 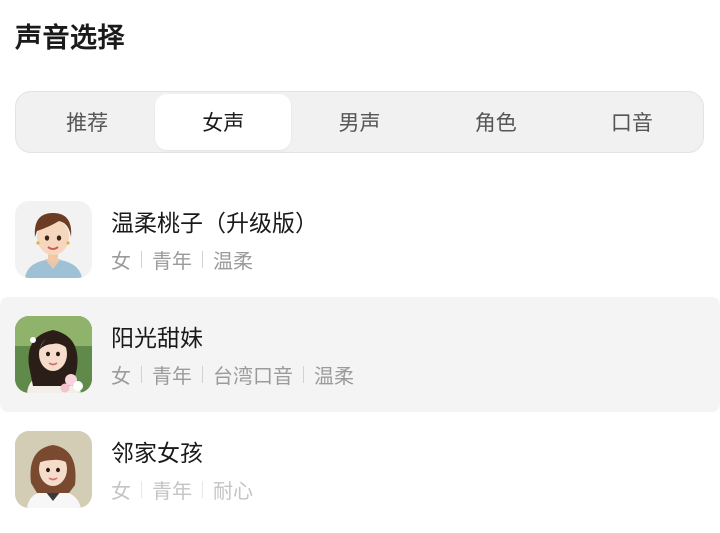 I want to click on girl-next-door-avatar-image, so click(x=53, y=469).